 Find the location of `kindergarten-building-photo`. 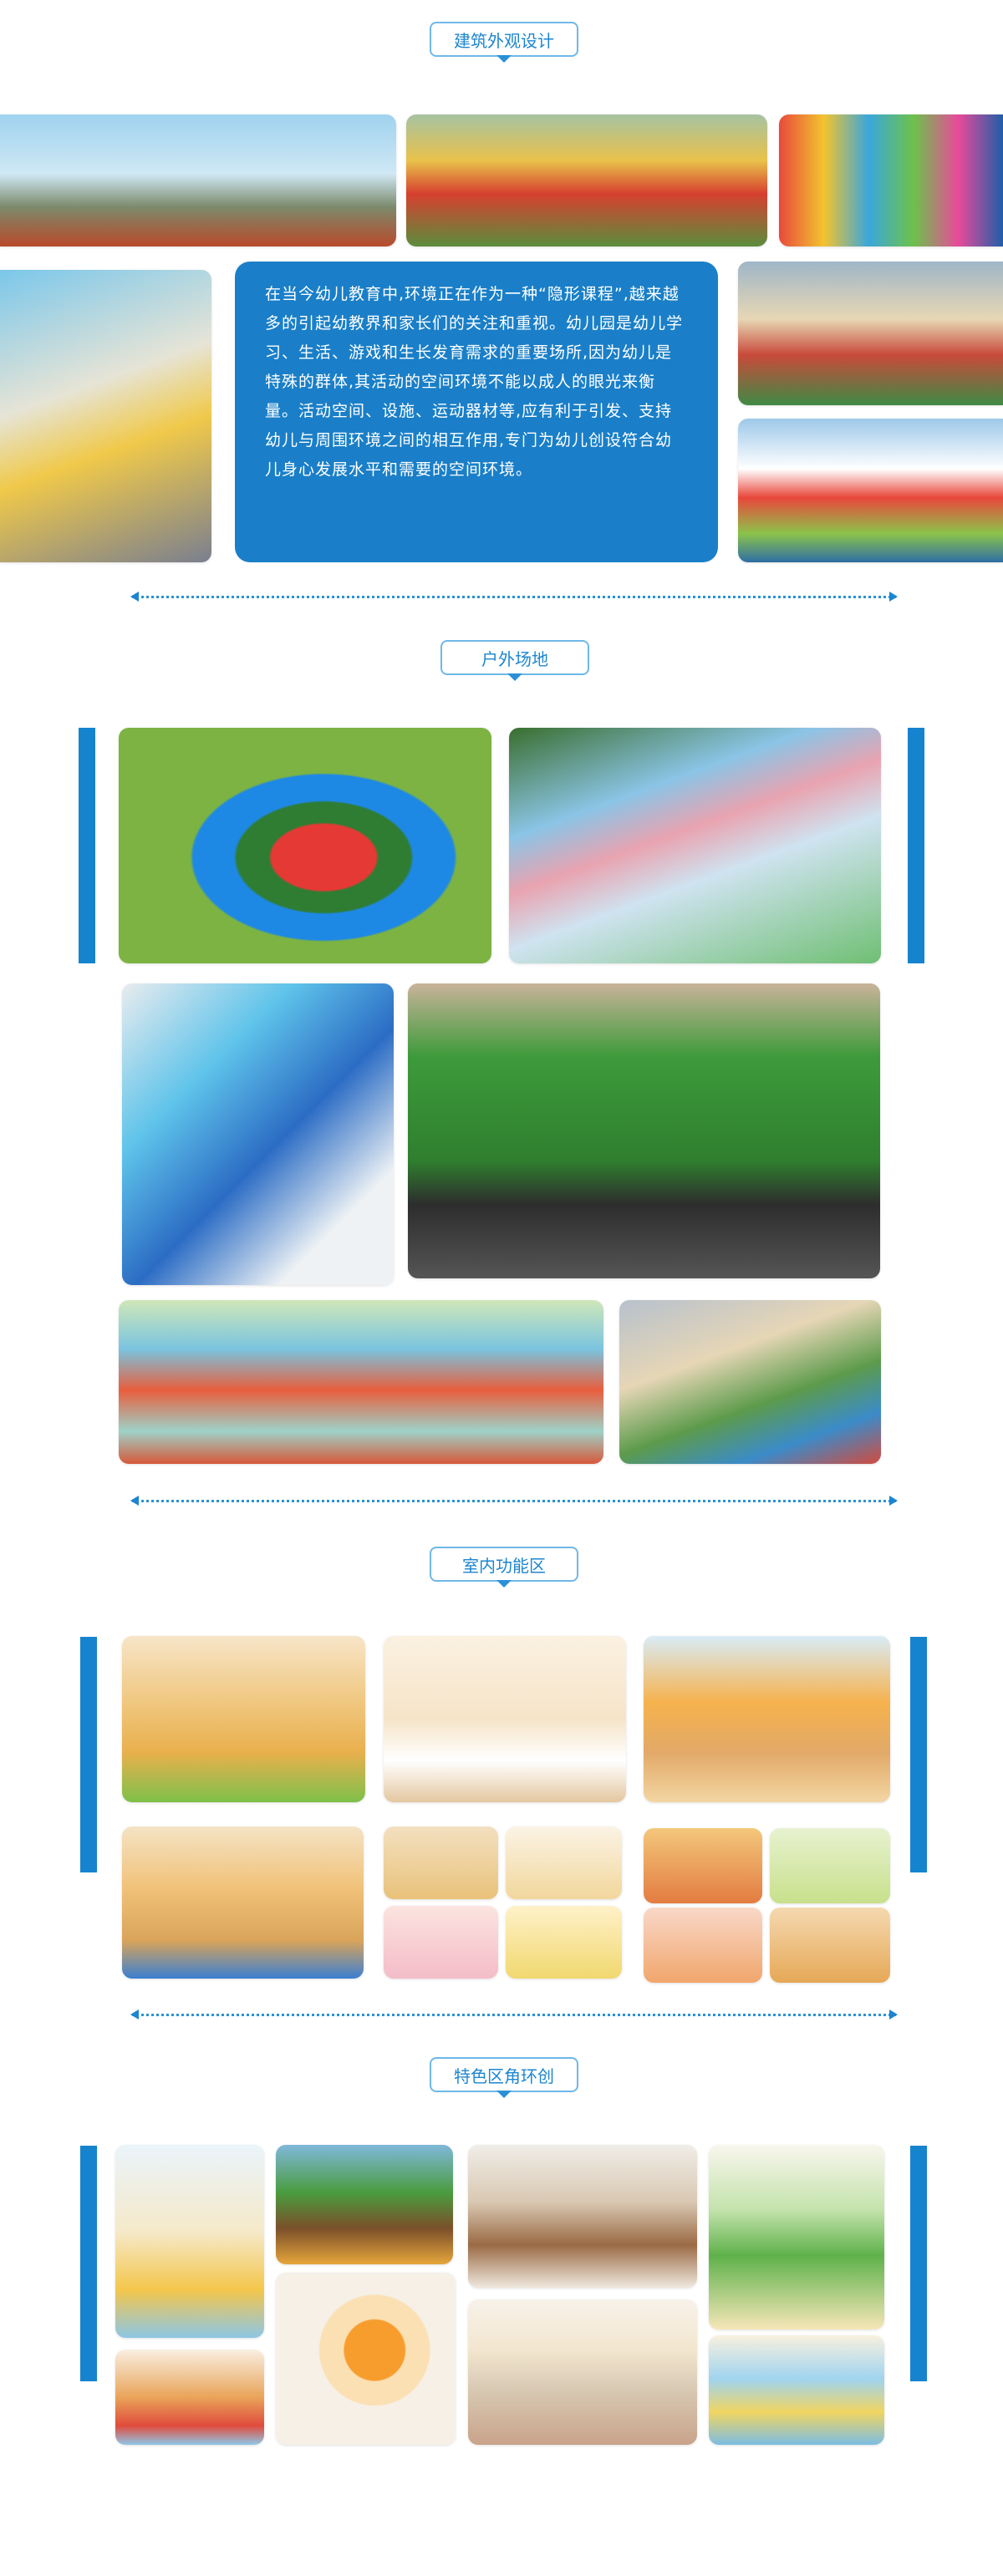

kindergarten-building-photo is located at coordinates (198, 180).